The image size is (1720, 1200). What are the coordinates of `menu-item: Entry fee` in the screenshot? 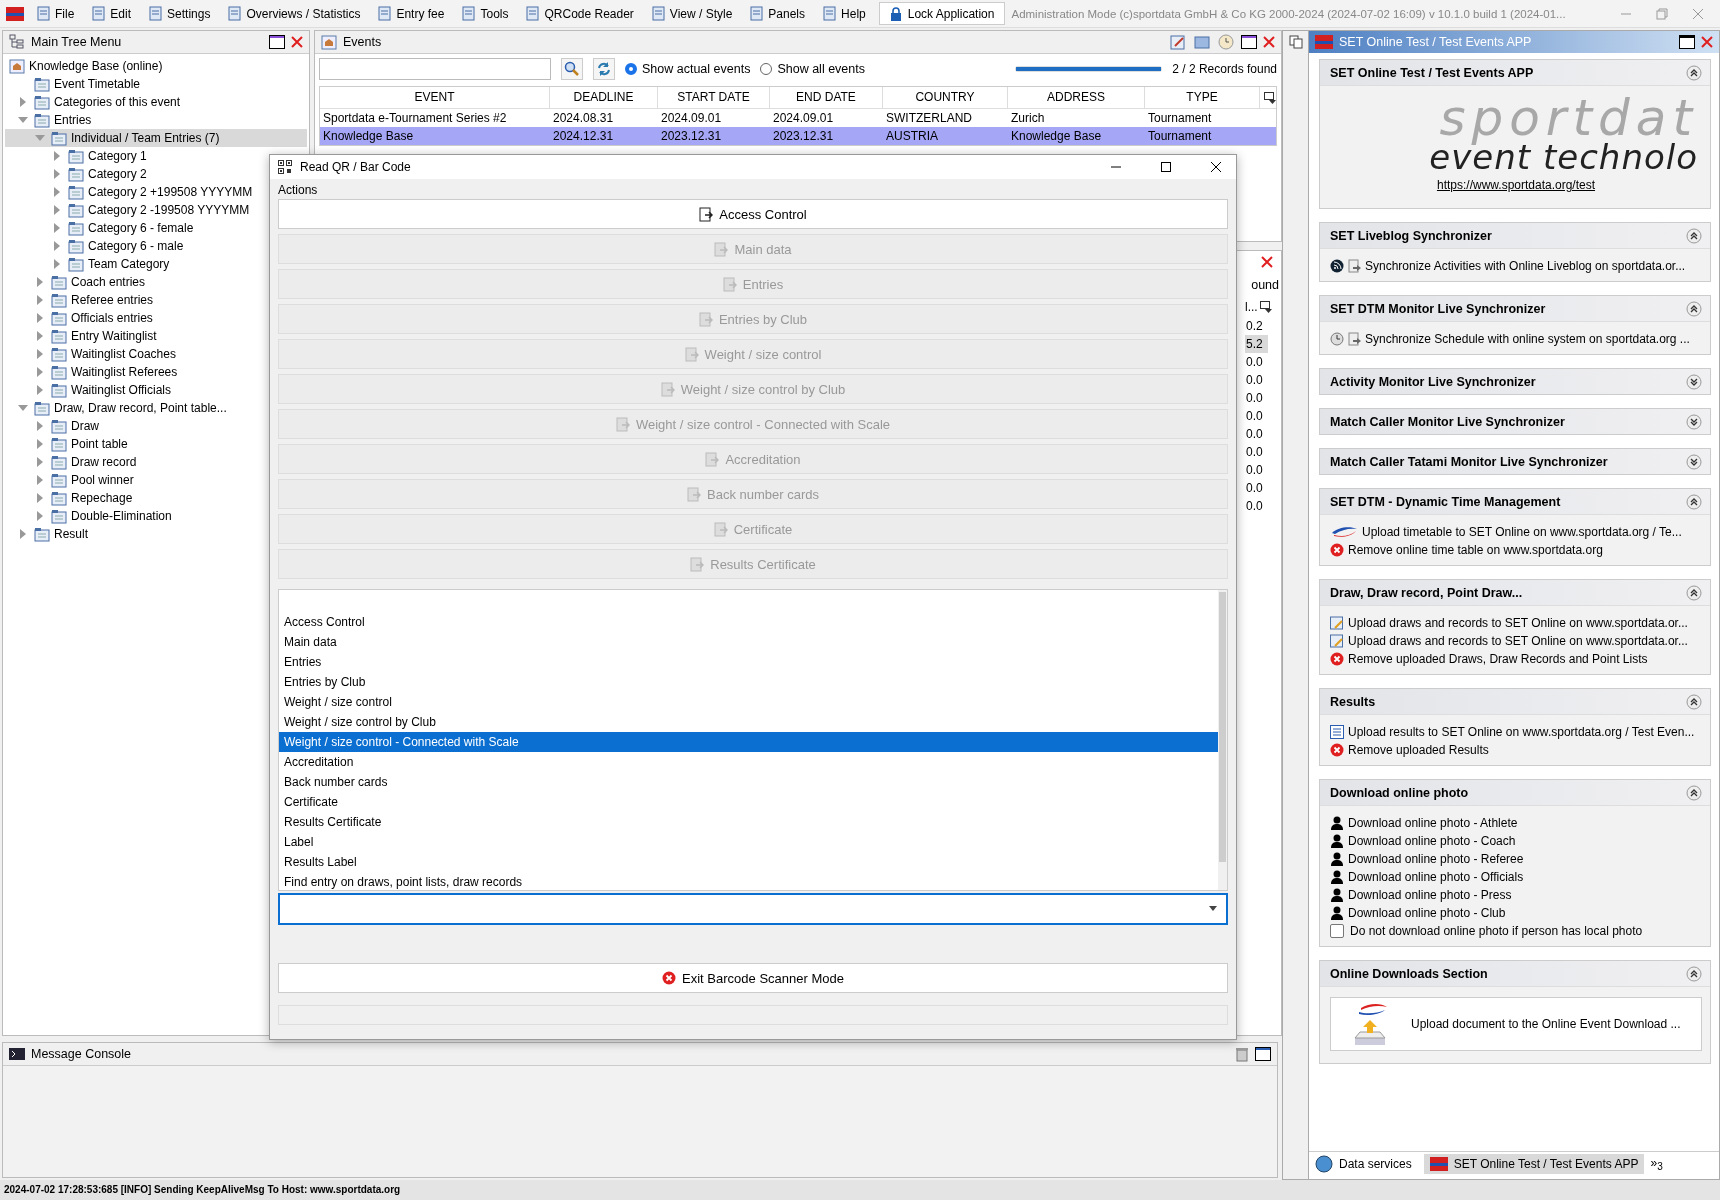 It's located at (409, 13).